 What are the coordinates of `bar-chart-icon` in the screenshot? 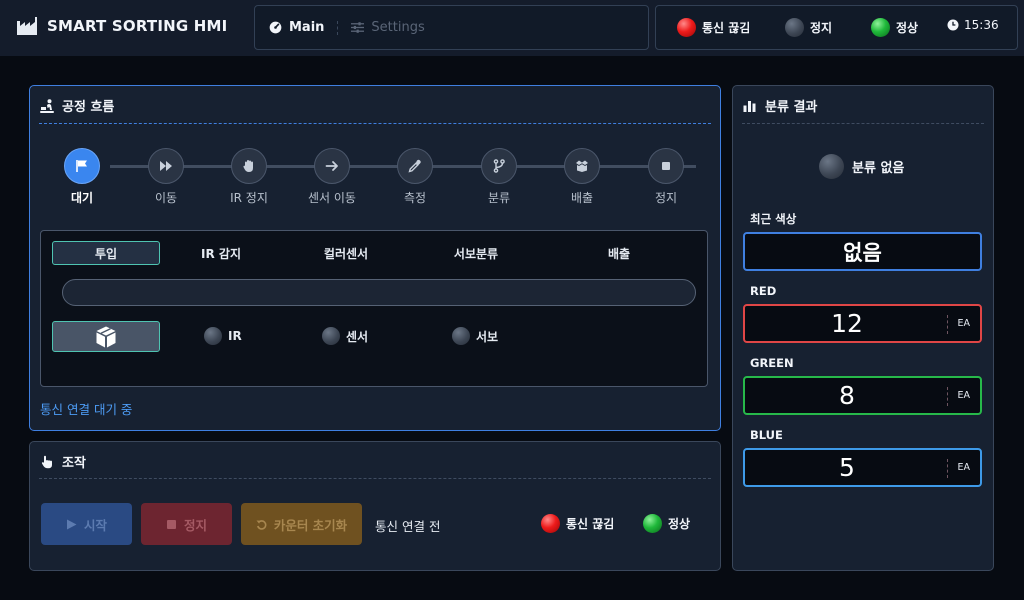 It's located at (749, 106).